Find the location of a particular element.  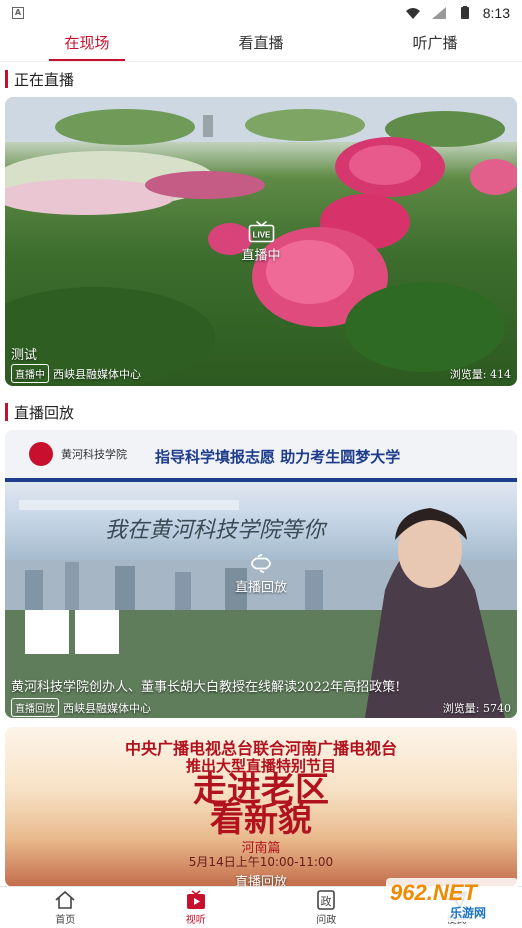

nav-home-label: 首页 is located at coordinates (65, 920).